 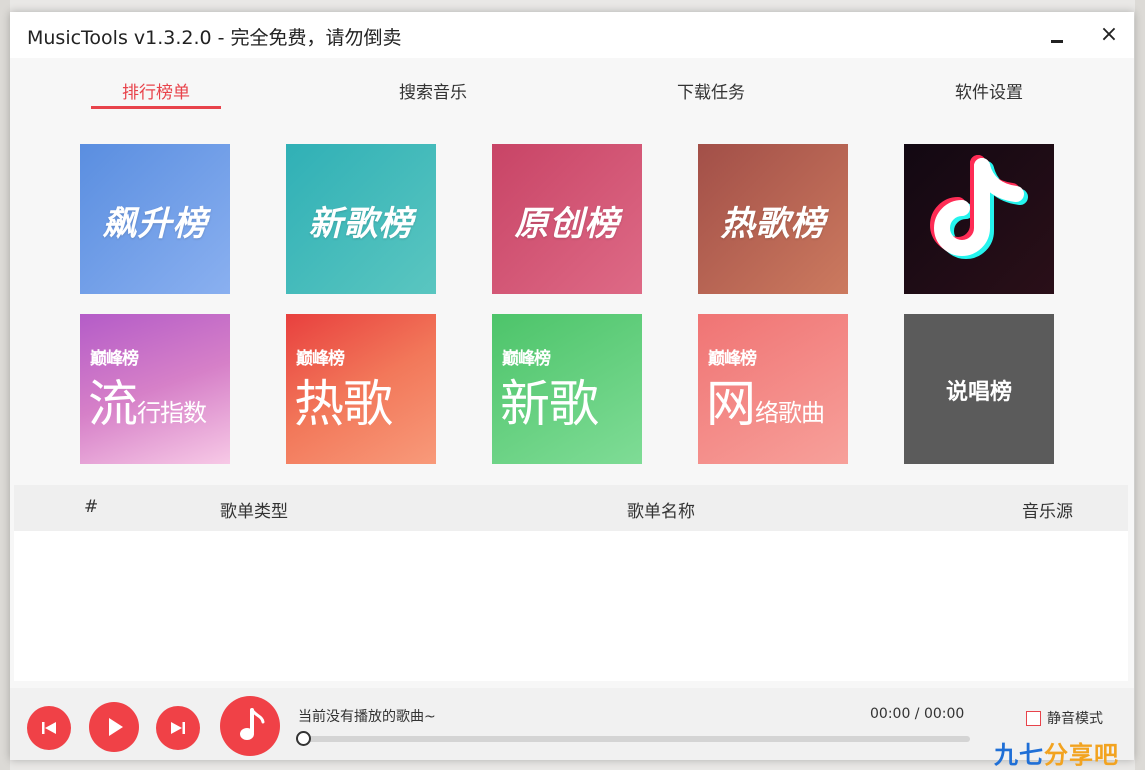 I want to click on column-name: 歌单名称, so click(x=661, y=512).